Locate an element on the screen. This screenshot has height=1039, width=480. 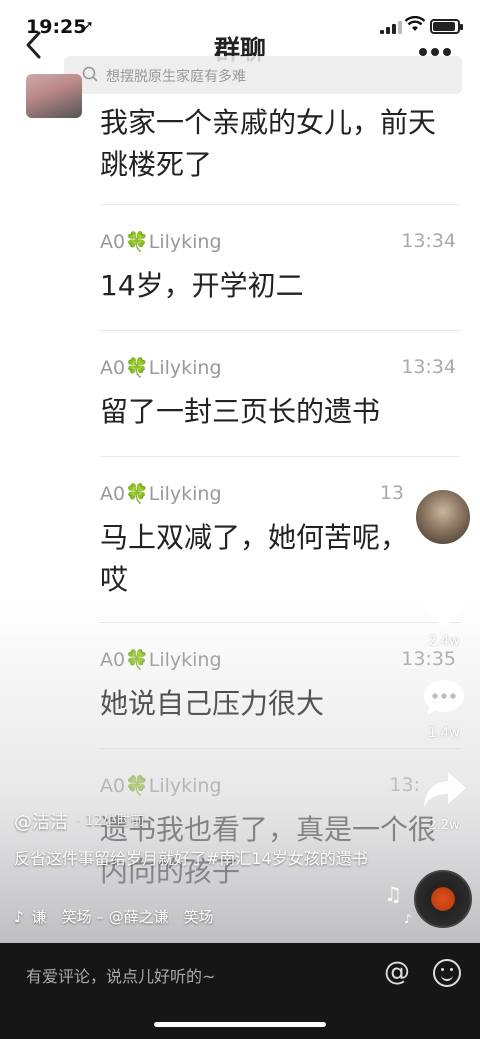
comment-icon is located at coordinates (444, 698).